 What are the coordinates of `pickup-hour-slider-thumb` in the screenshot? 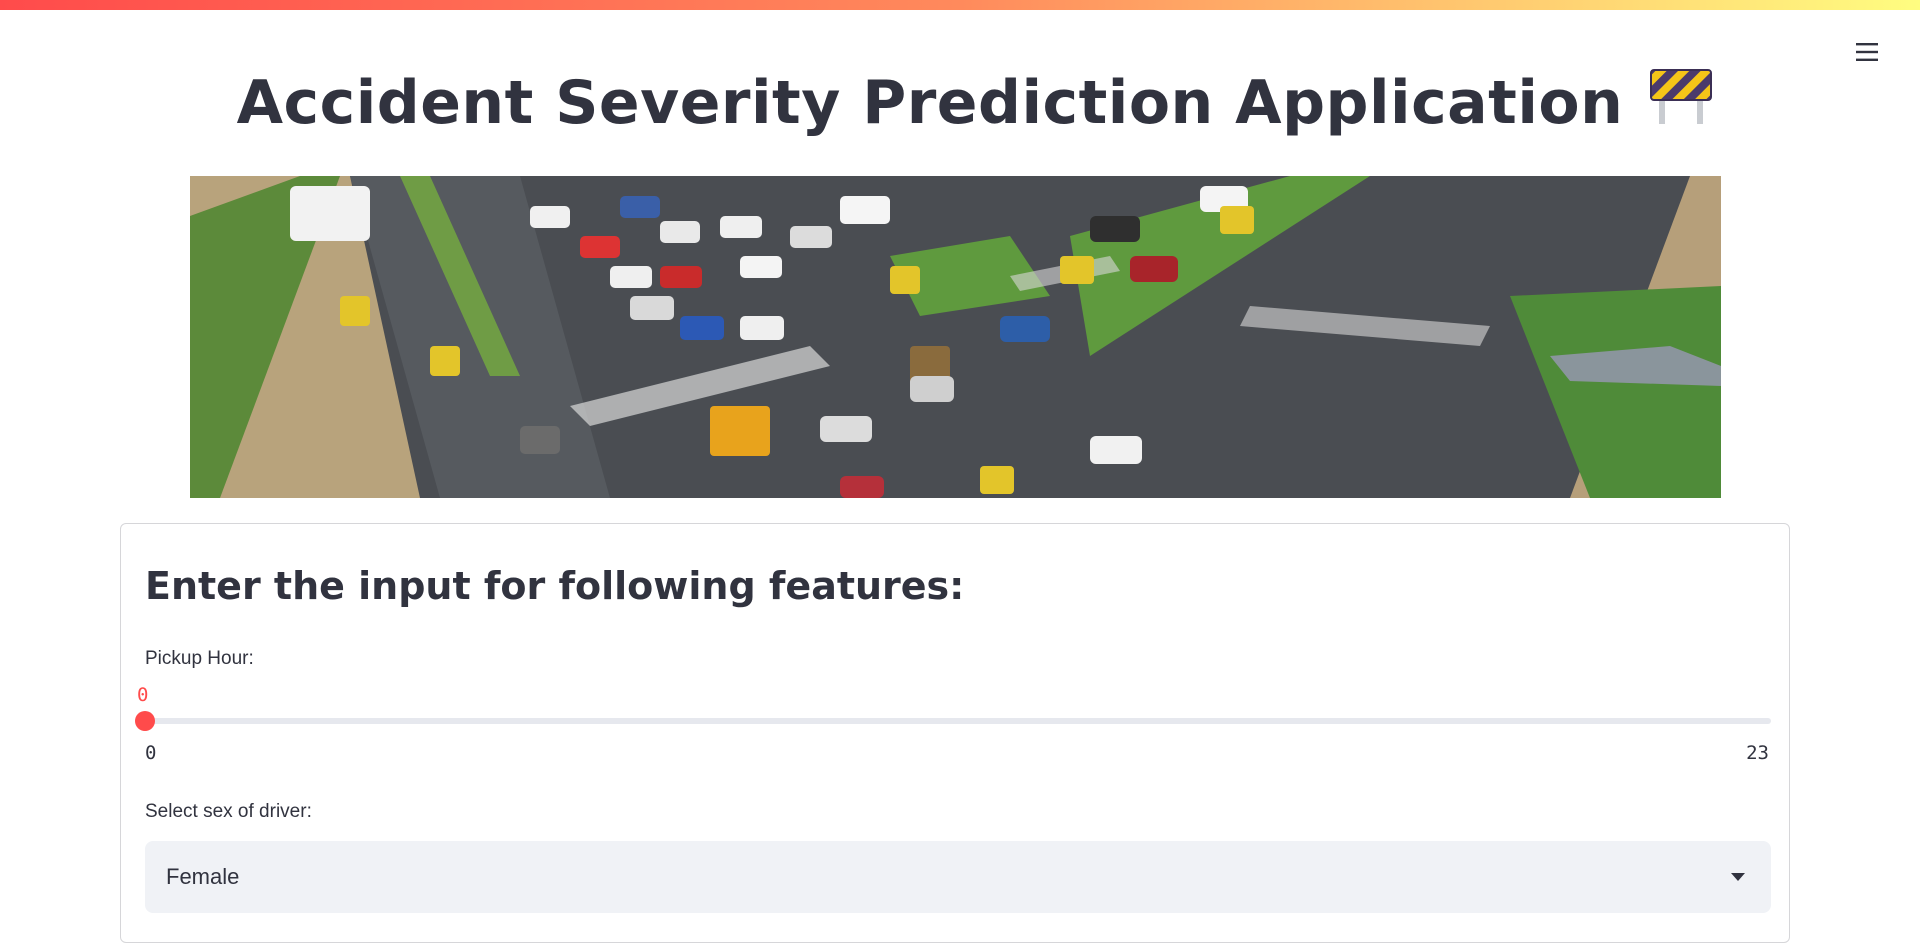 It's located at (145, 721).